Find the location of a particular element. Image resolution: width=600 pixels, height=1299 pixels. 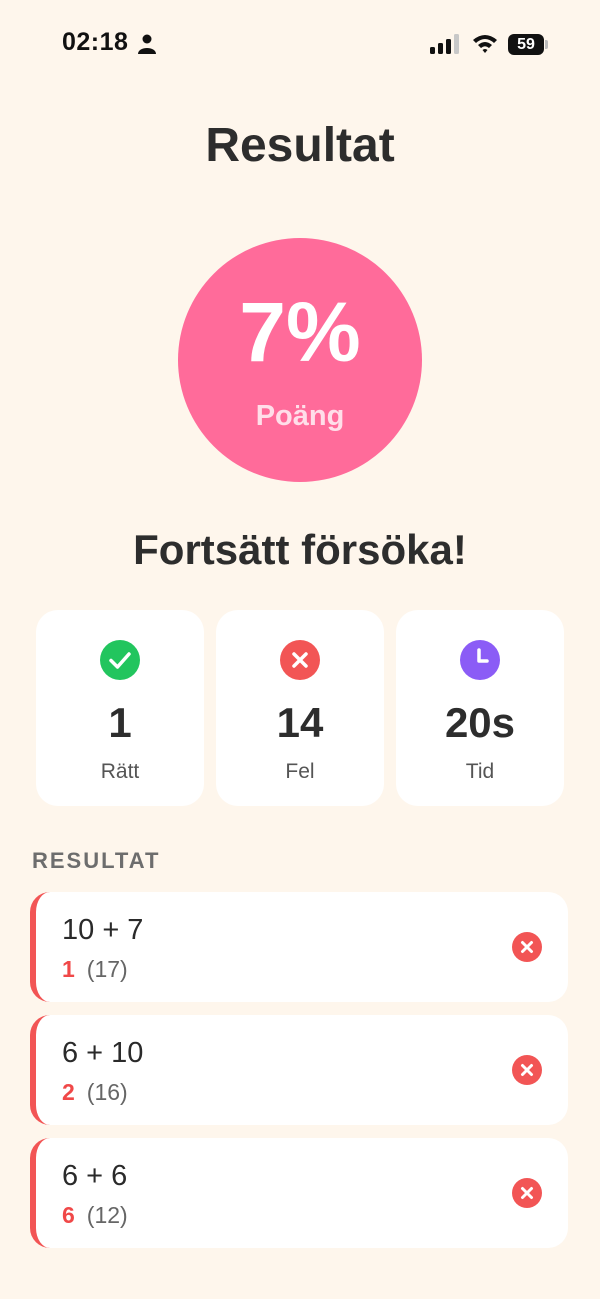

page-title: Resultat is located at coordinates (300, 145).